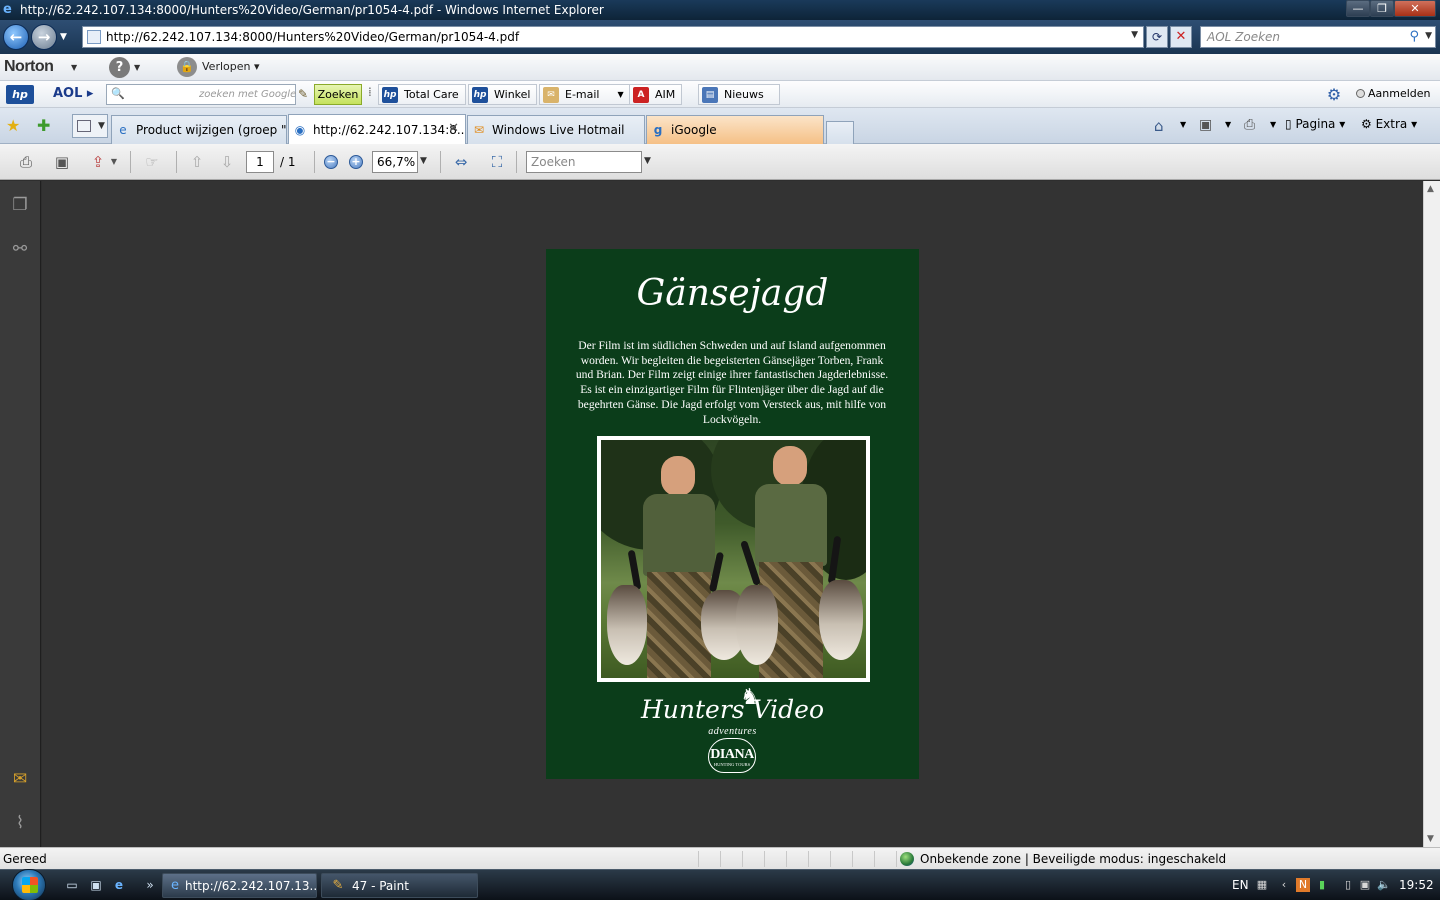 The image size is (1440, 900). I want to click on taskbar-paint-window: ✎ 47 - Paint, so click(399, 885).